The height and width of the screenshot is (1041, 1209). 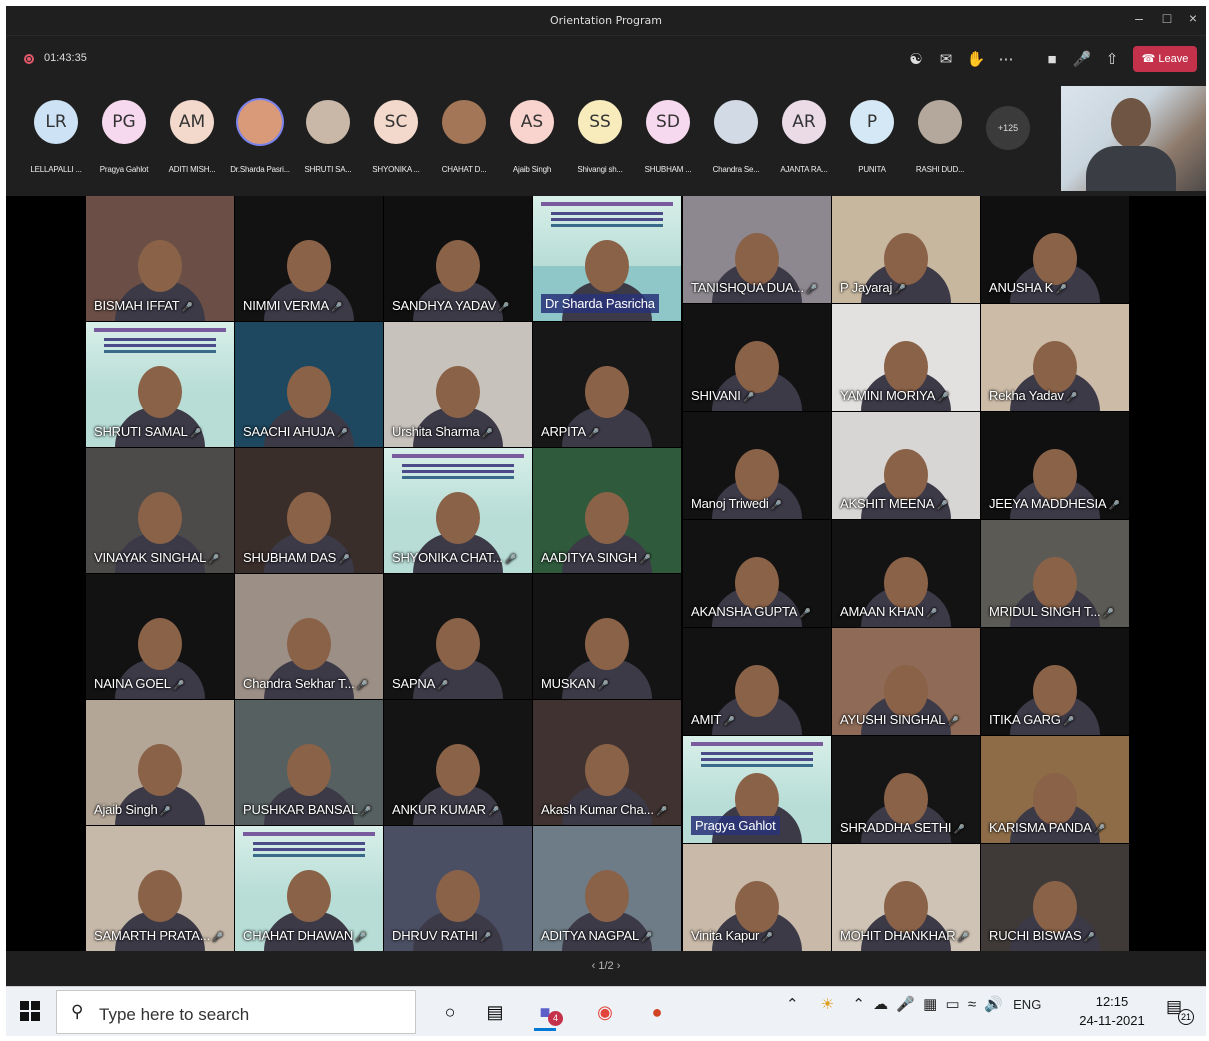 I want to click on participant-avatar: SD, so click(x=668, y=122).